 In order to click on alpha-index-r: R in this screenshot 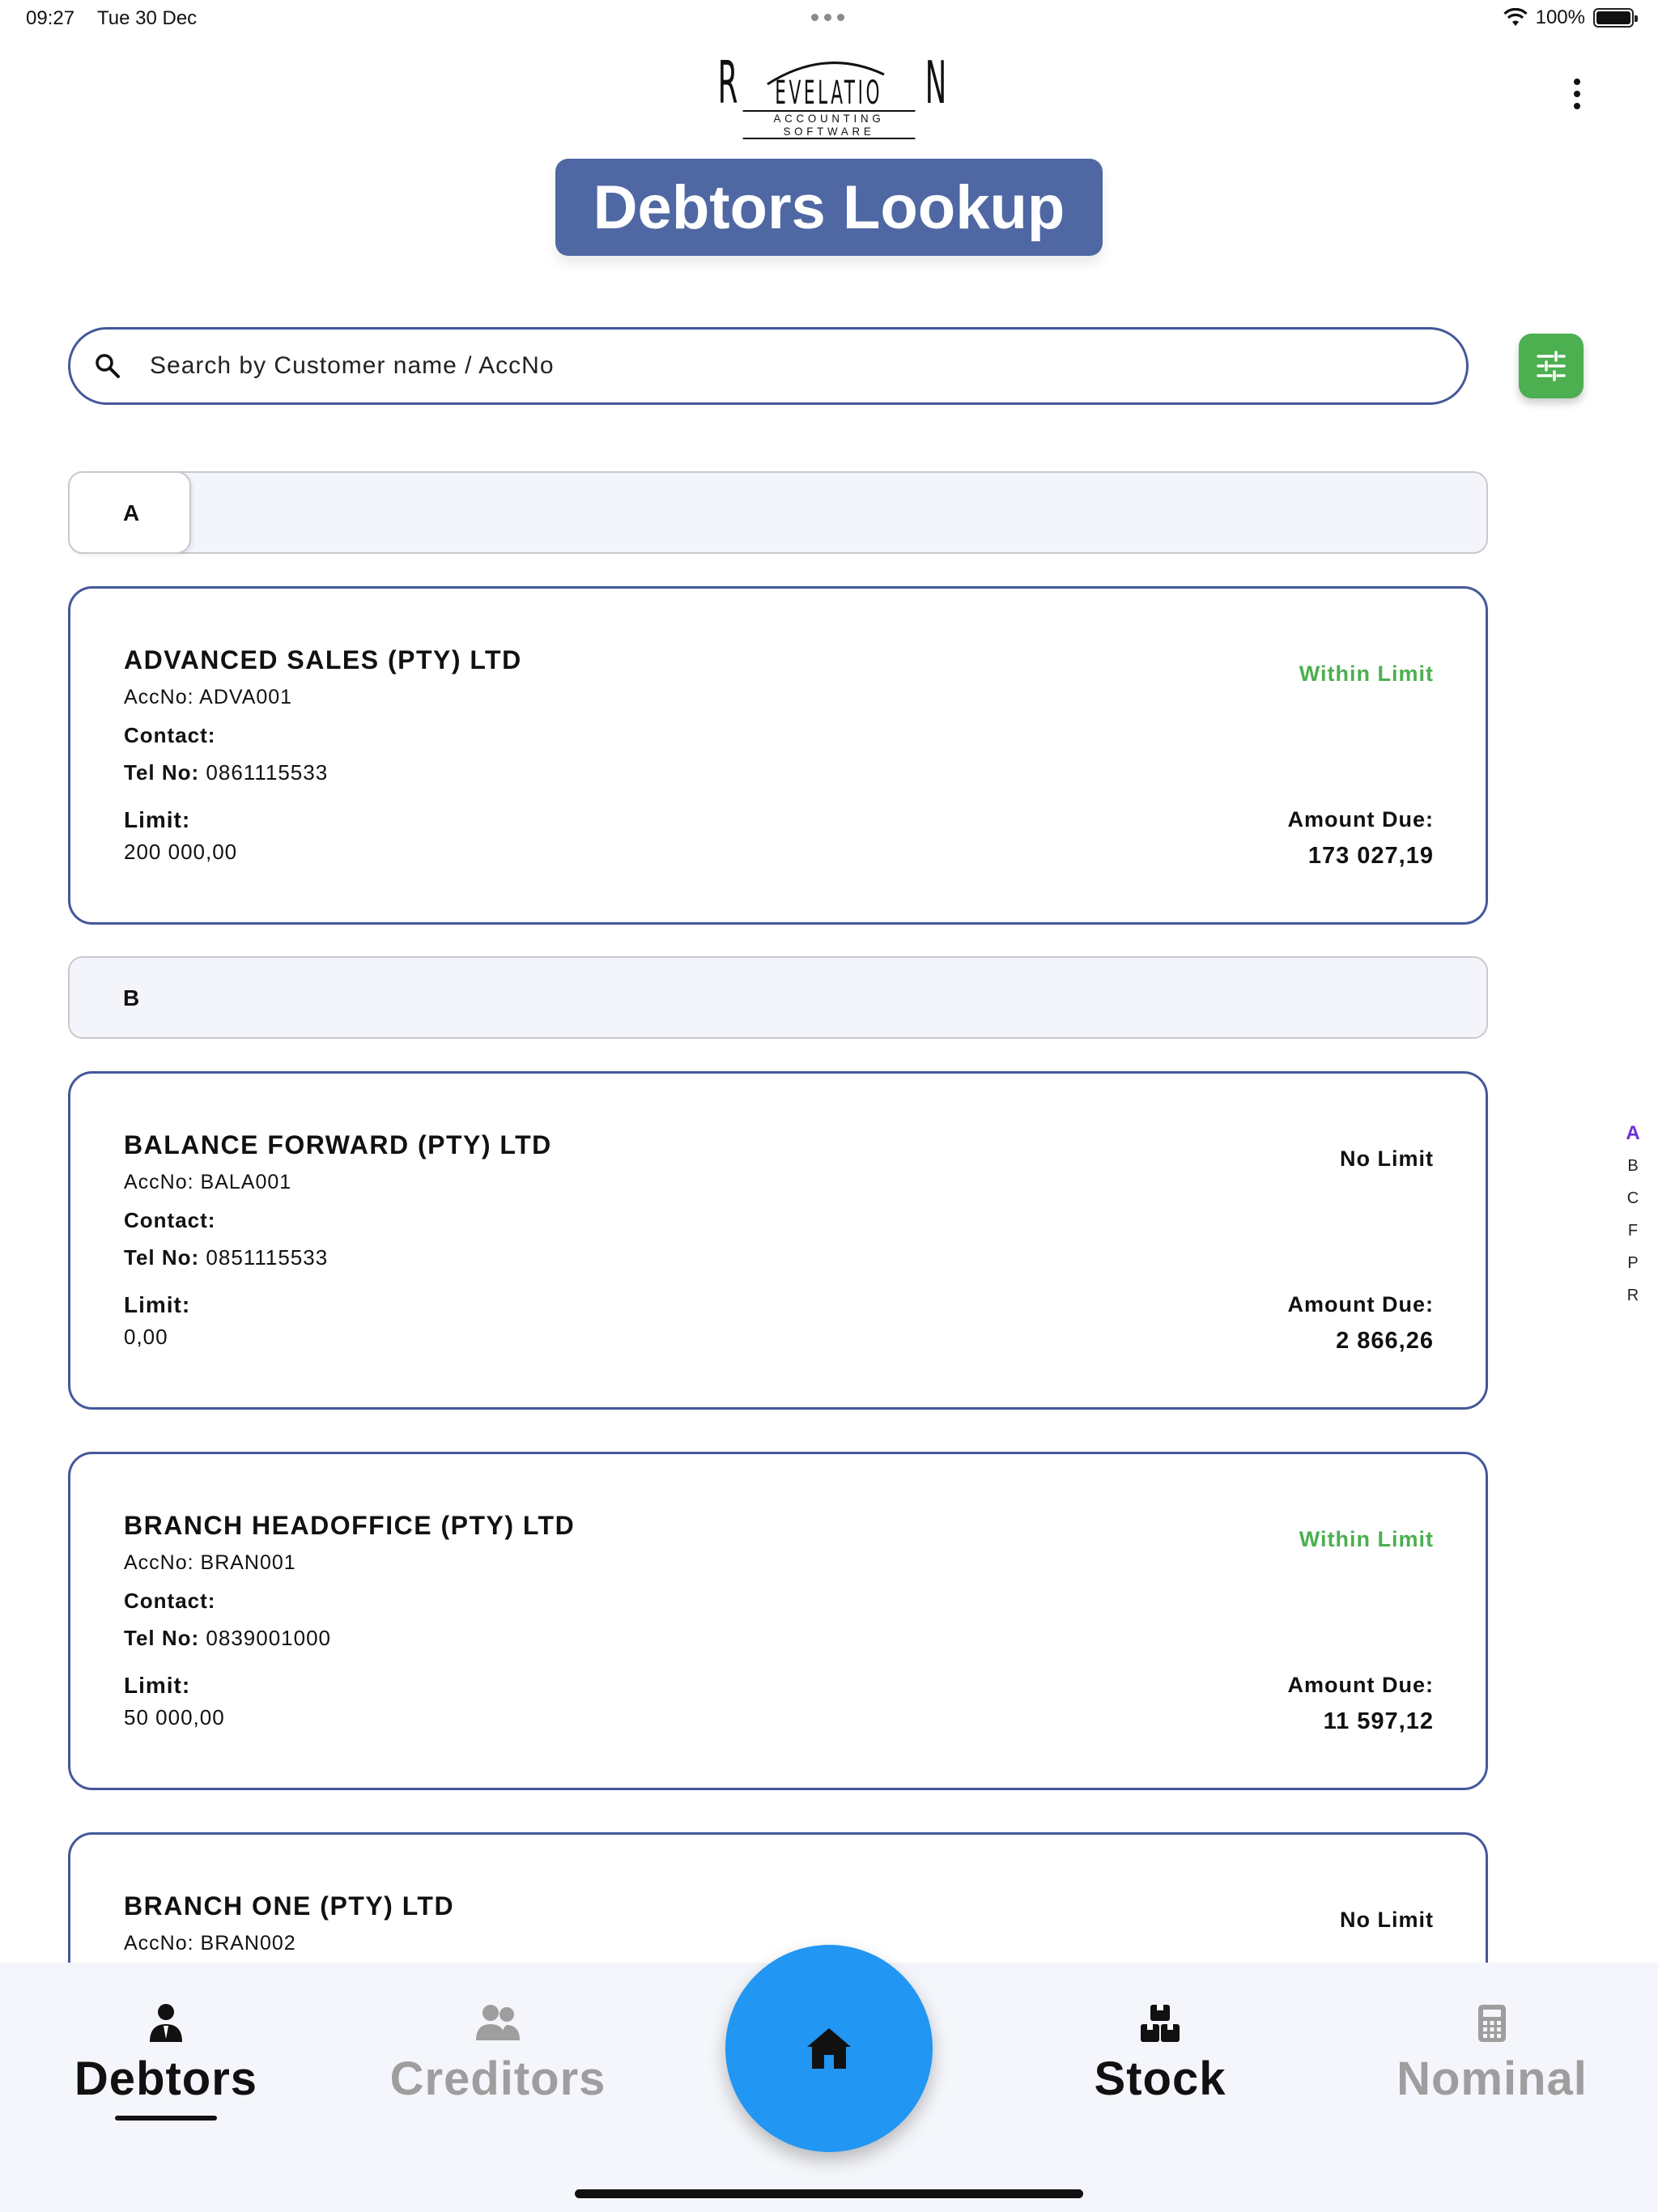, I will do `click(1632, 1296)`.